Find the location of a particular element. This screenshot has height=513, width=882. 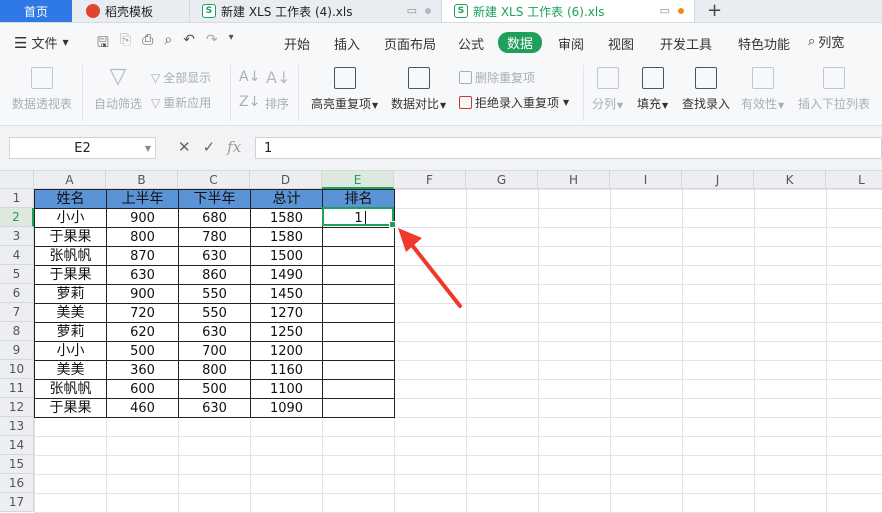

highlight-duplicates-button: 高亮重复项▼ is located at coordinates (344, 89).